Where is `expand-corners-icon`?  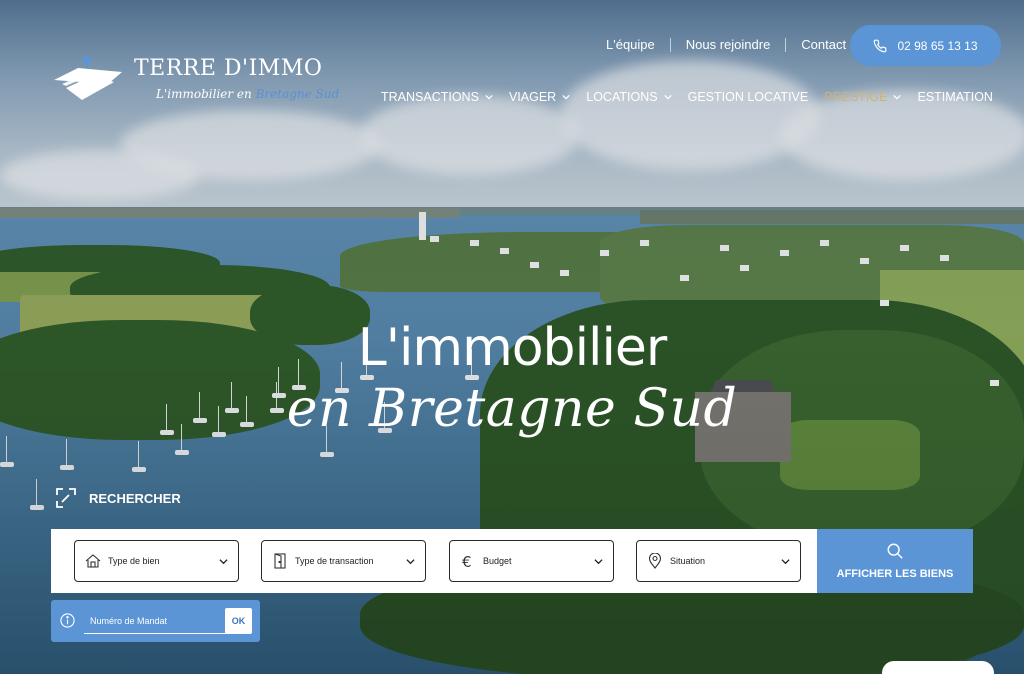 expand-corners-icon is located at coordinates (66, 498).